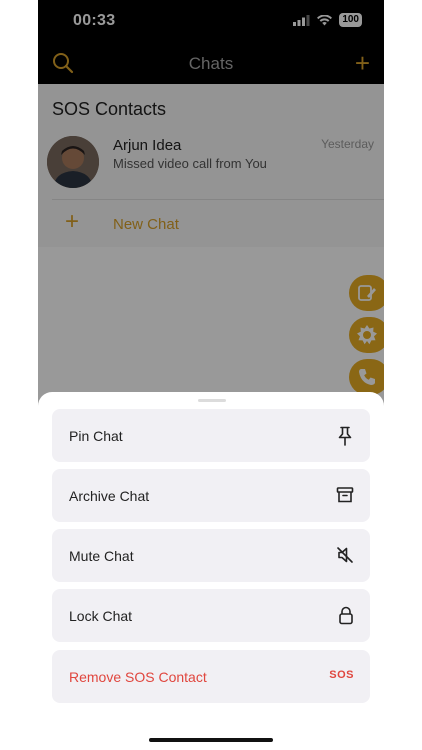  Describe the element at coordinates (211, 740) in the screenshot. I see `home-indicator` at that location.